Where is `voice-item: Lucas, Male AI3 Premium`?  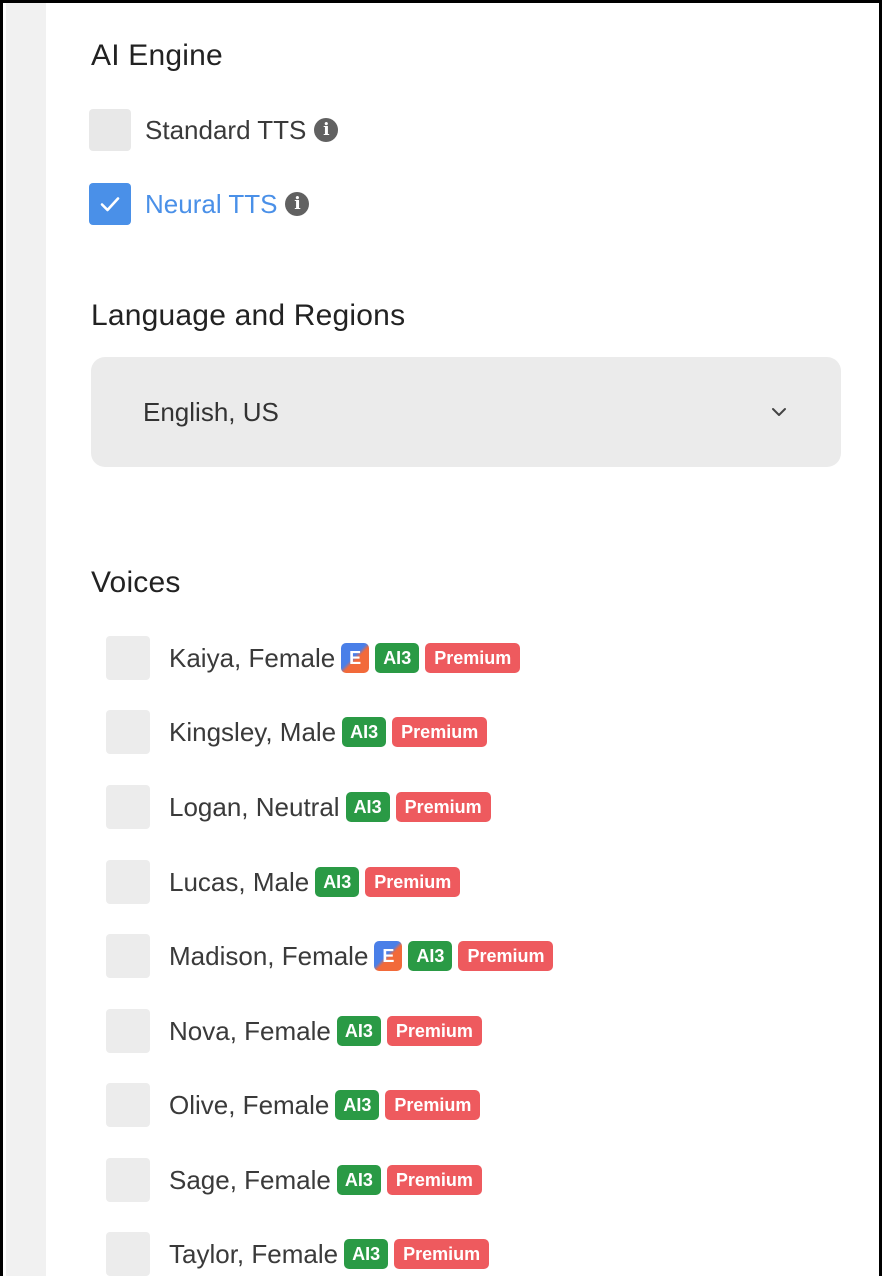 voice-item: Lucas, Male AI3 Premium is located at coordinates (283, 882).